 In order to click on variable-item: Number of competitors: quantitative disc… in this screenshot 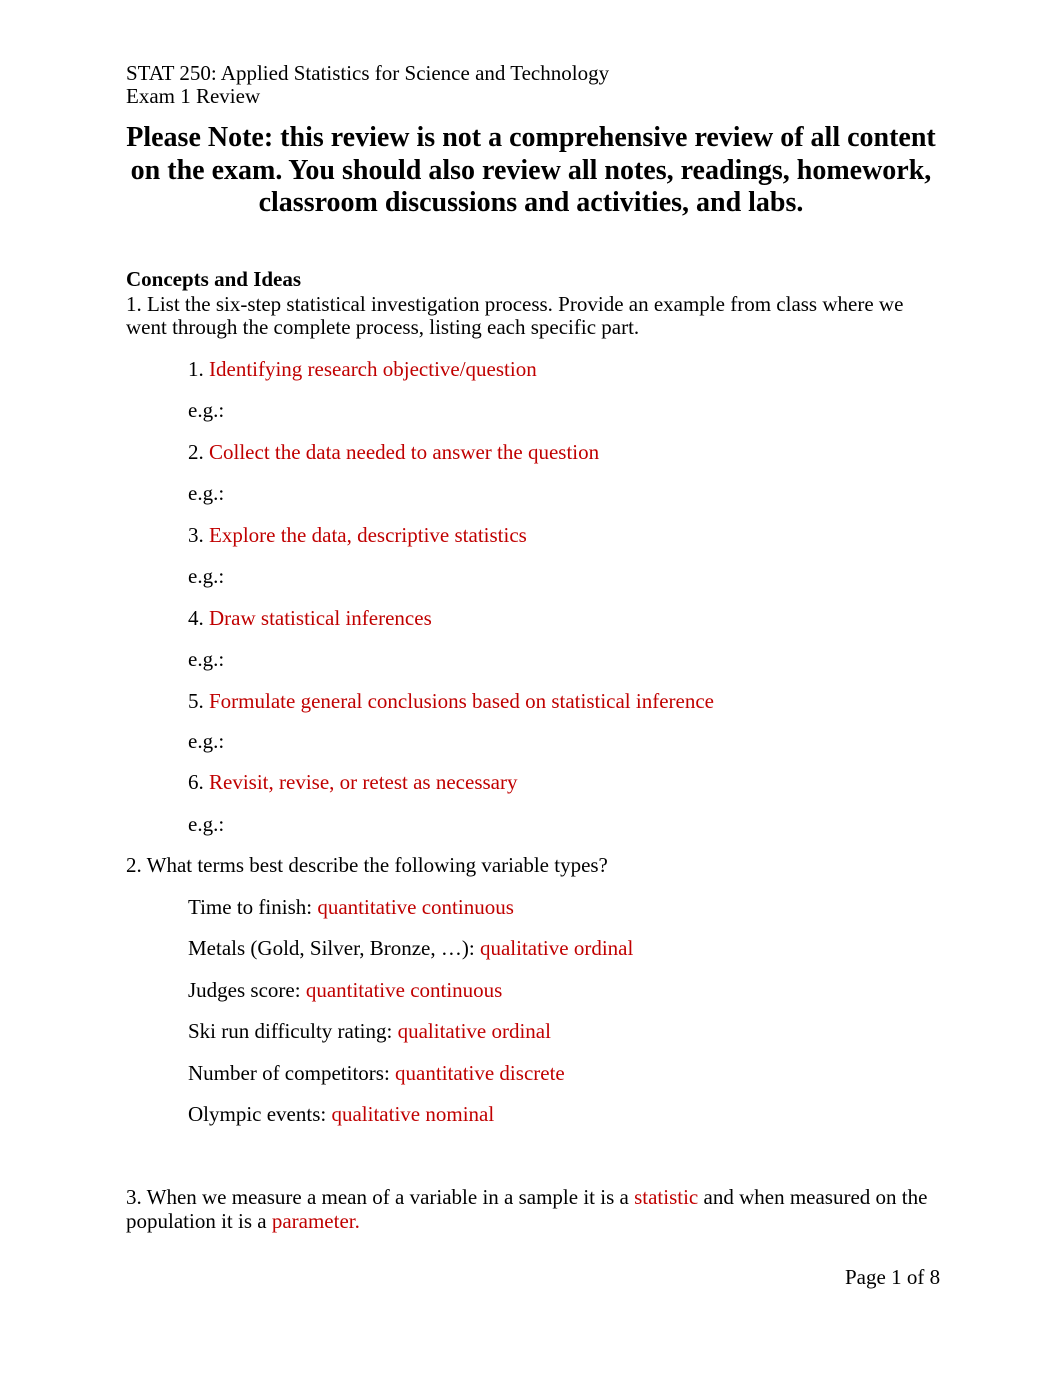, I will do `click(376, 1073)`.